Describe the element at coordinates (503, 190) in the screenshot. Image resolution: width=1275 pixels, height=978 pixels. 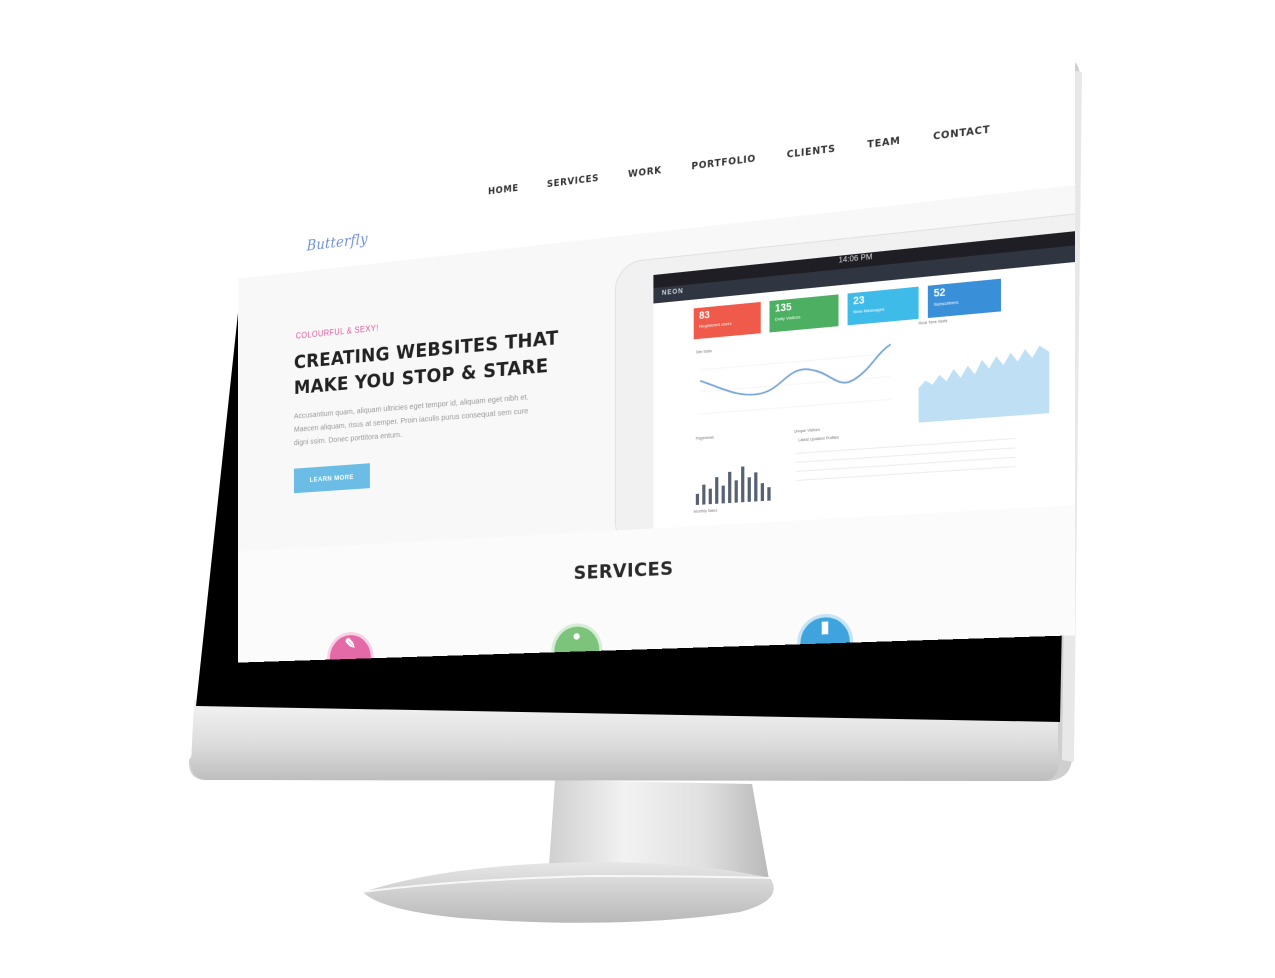
I see `nav-home: HOME` at that location.